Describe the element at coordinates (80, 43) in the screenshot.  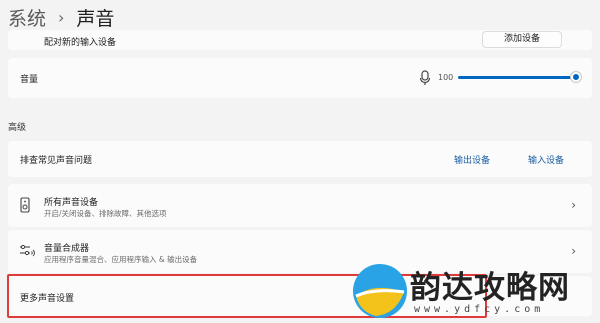
I see `pair-input-device-label: 配对新的输入设备` at that location.